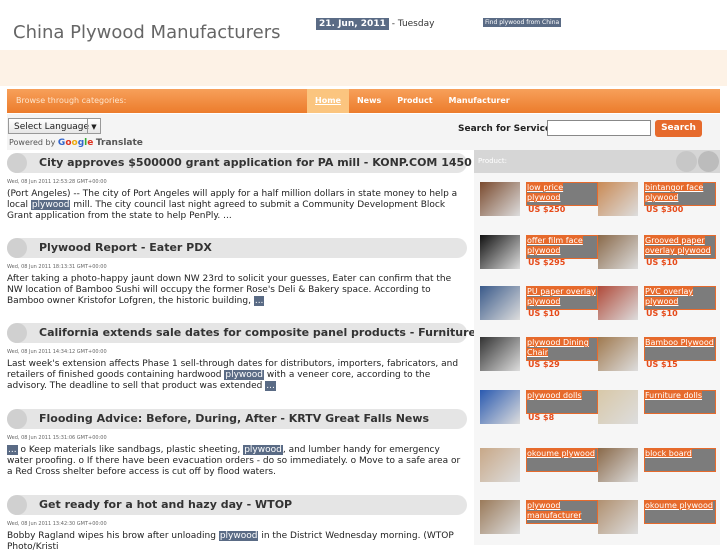 This screenshot has height=553, width=727. I want to click on product-price: US $300, so click(665, 209).